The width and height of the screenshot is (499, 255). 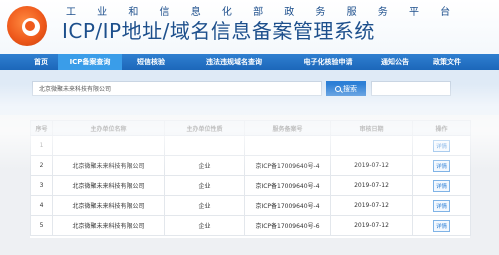 I want to click on cell-license, so click(x=287, y=145).